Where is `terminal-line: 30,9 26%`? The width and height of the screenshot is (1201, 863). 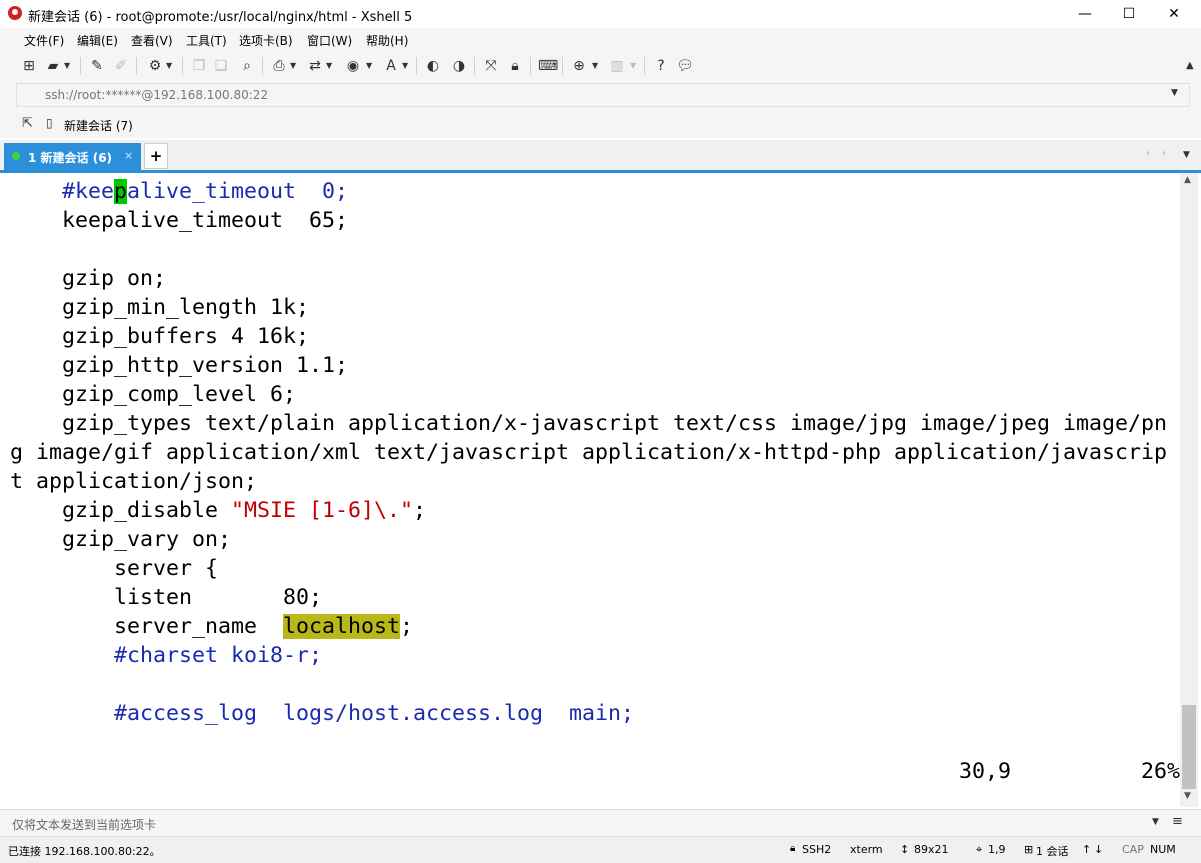 terminal-line: 30,9 26% is located at coordinates (595, 771).